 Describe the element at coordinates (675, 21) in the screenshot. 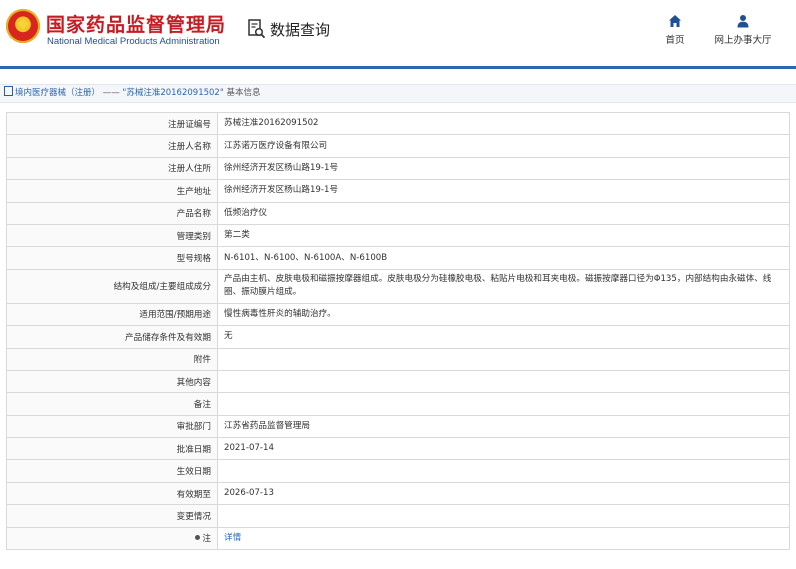

I see `home-icon` at that location.